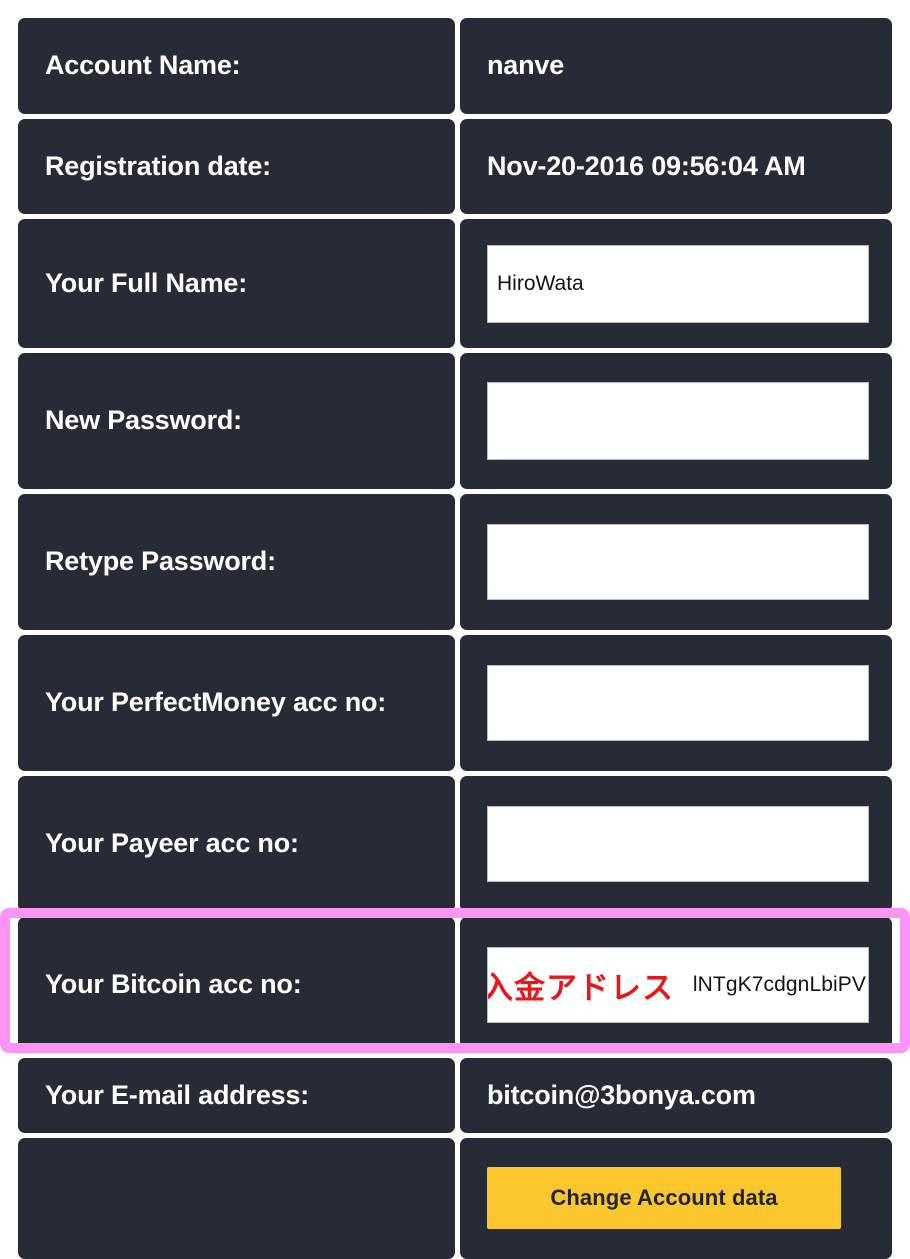 The height and width of the screenshot is (1259, 910). What do you see at coordinates (526, 65) in the screenshot?
I see `account-name-value: nanve` at bounding box center [526, 65].